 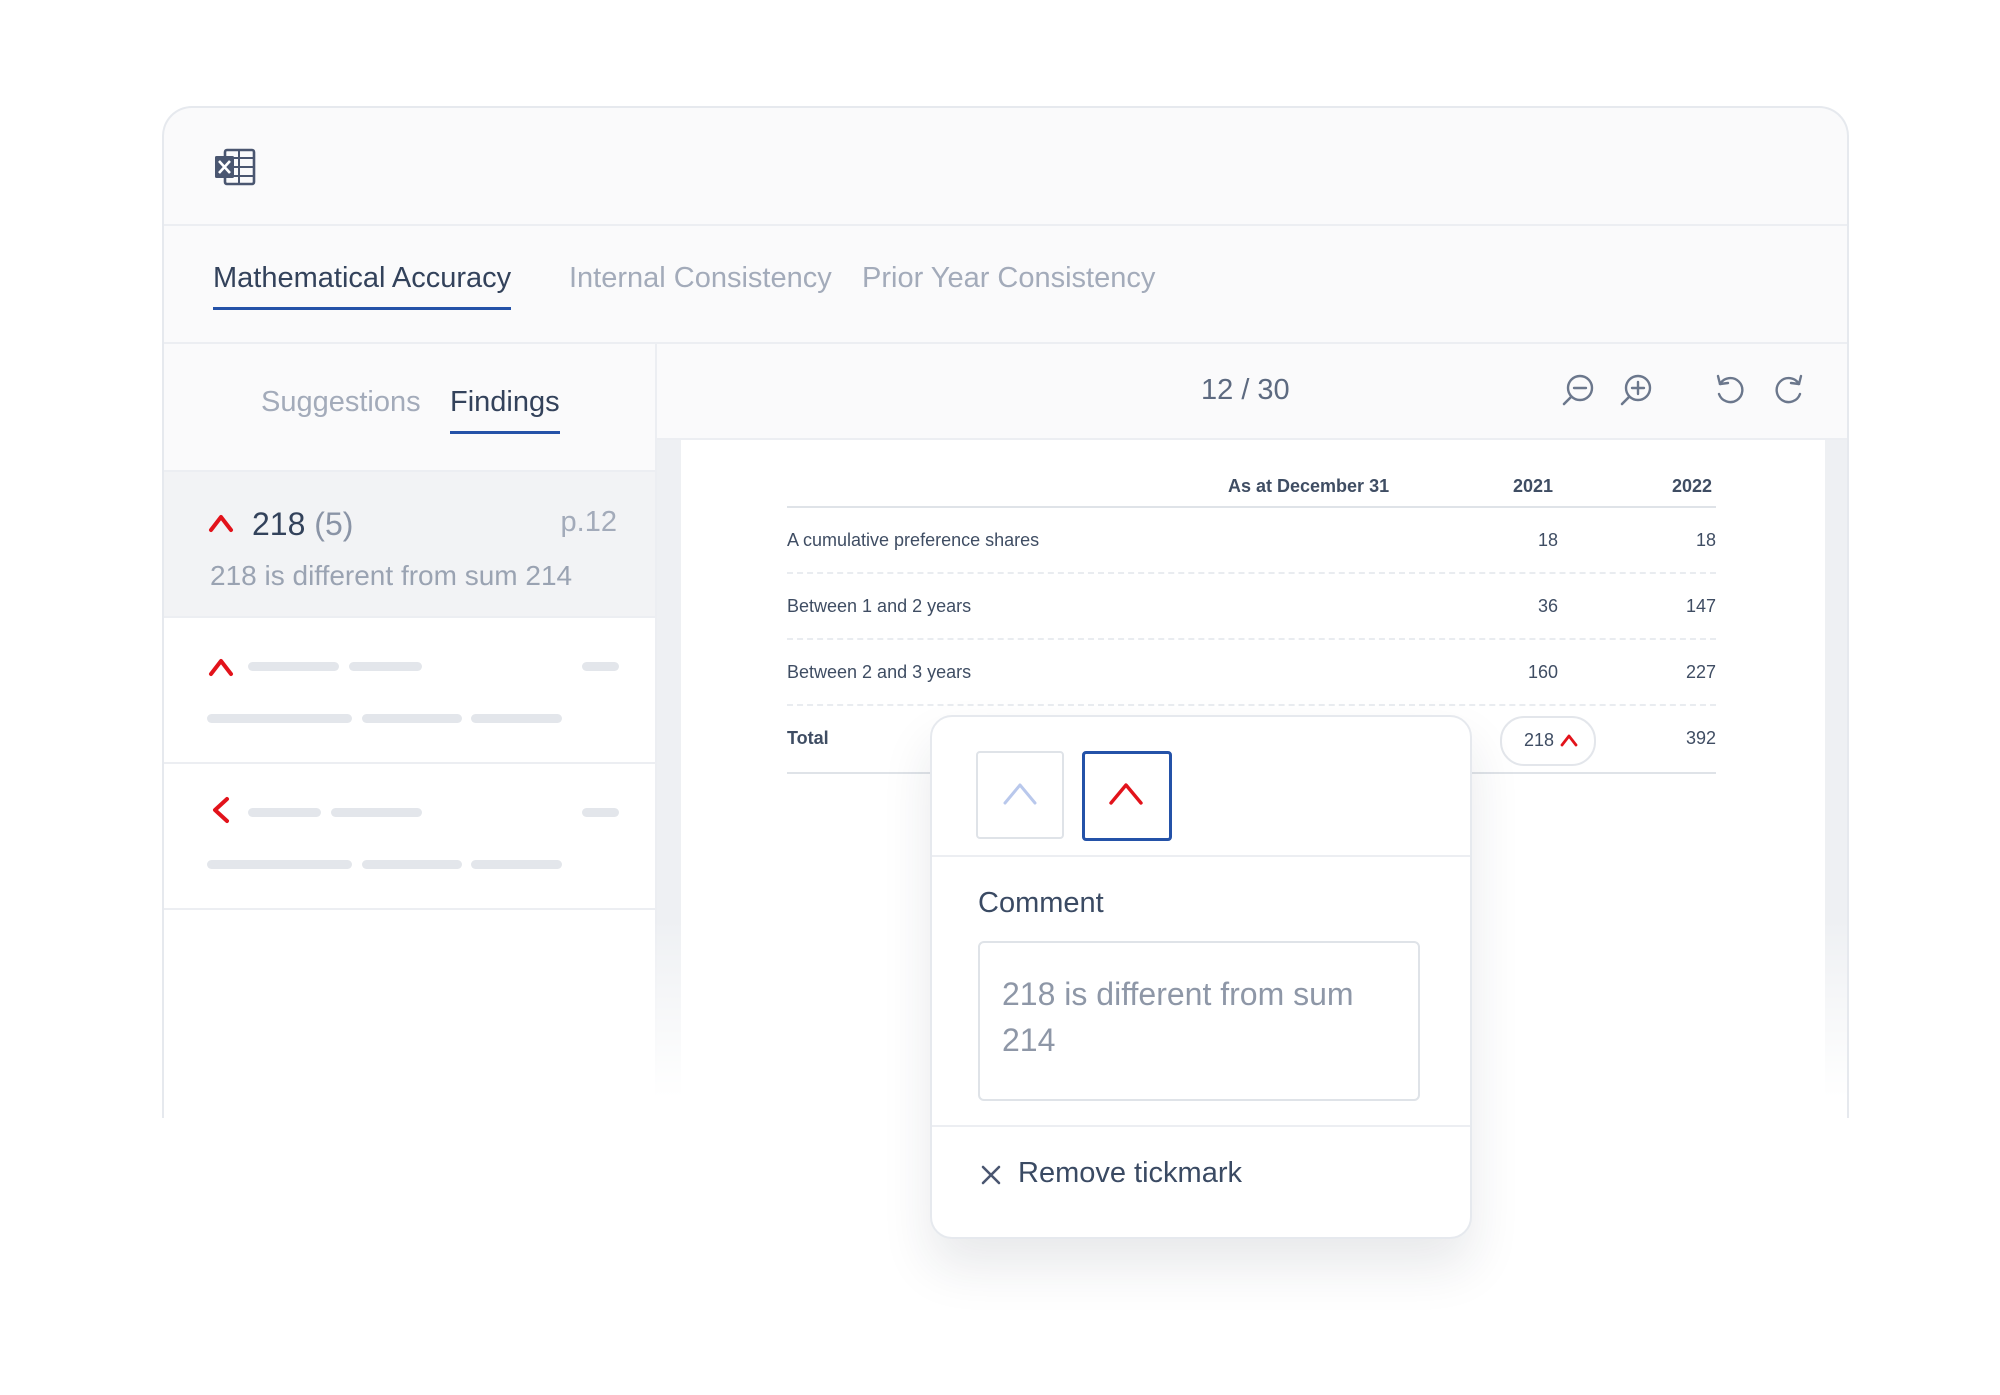 What do you see at coordinates (362, 286) in the screenshot?
I see `tab-mathematical-accuracy: Mathematical Accuracy` at bounding box center [362, 286].